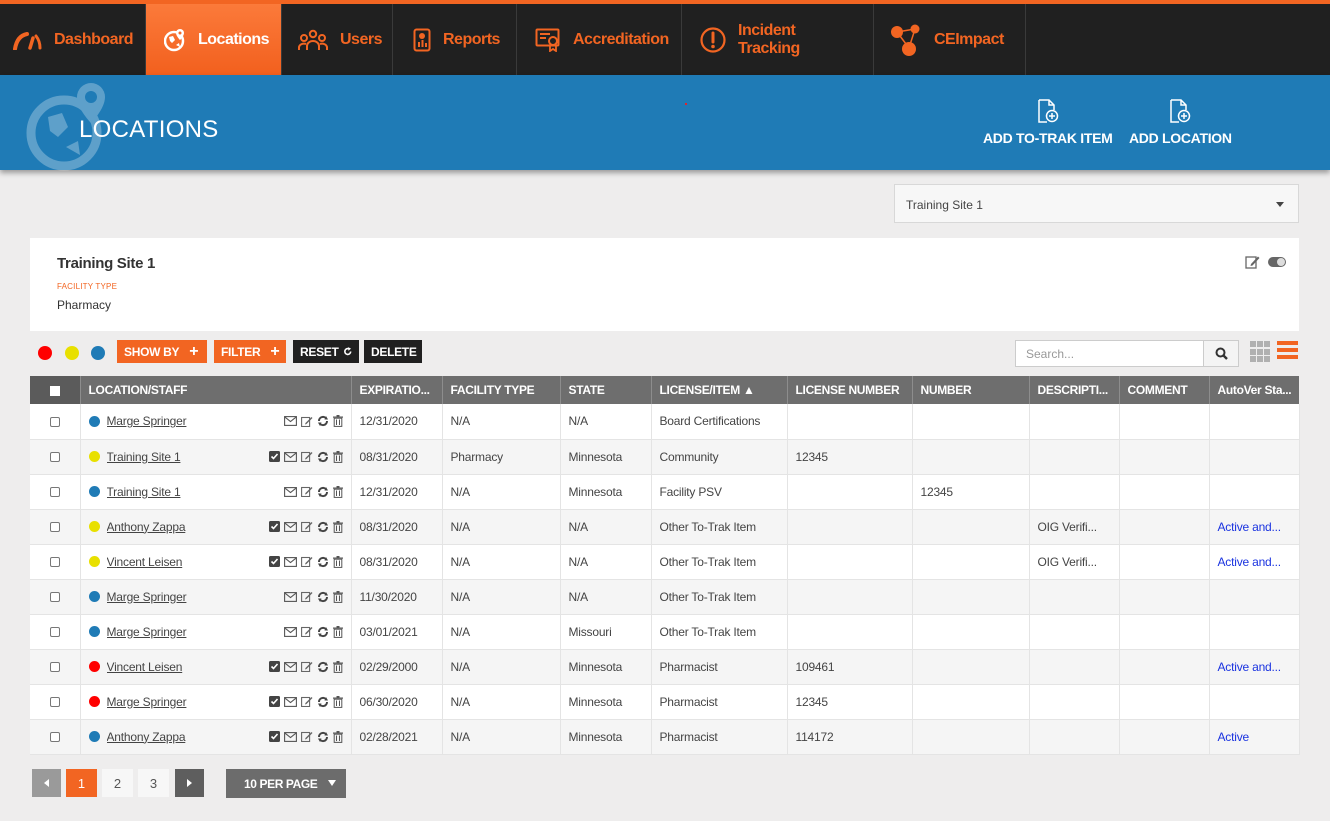 This screenshot has width=1330, height=821. What do you see at coordinates (45, 353) in the screenshot?
I see `legend-red-dot` at bounding box center [45, 353].